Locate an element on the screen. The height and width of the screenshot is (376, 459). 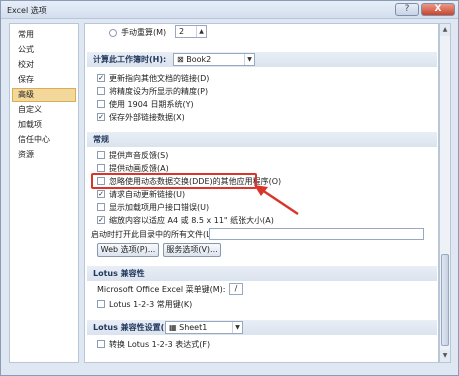
option-lotus-navigation-keys: Lotus 1-2-3 常用键(K) is located at coordinates (197, 304).